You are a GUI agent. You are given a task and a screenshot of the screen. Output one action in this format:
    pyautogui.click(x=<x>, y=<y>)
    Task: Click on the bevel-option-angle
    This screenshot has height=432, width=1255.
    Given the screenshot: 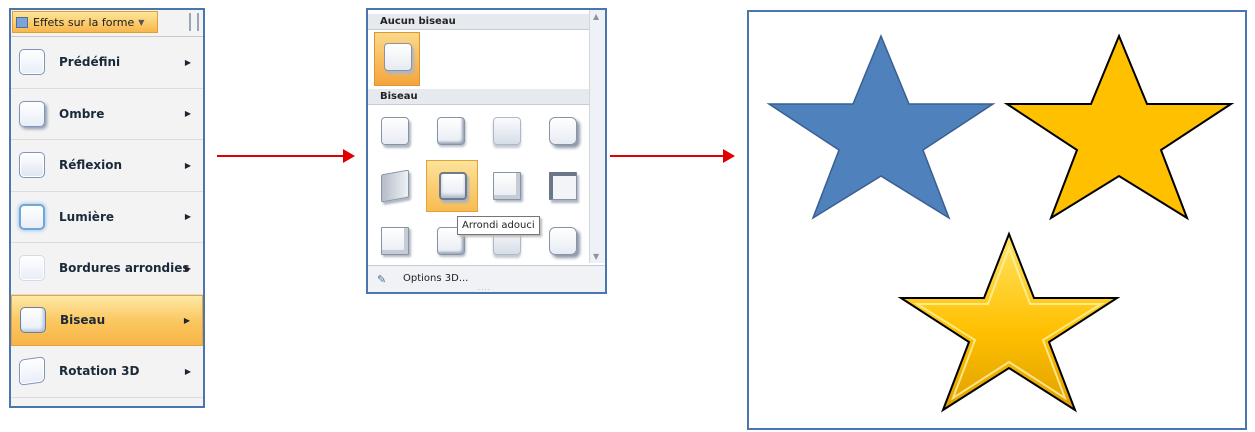 What is the action you would take?
    pyautogui.click(x=394, y=185)
    